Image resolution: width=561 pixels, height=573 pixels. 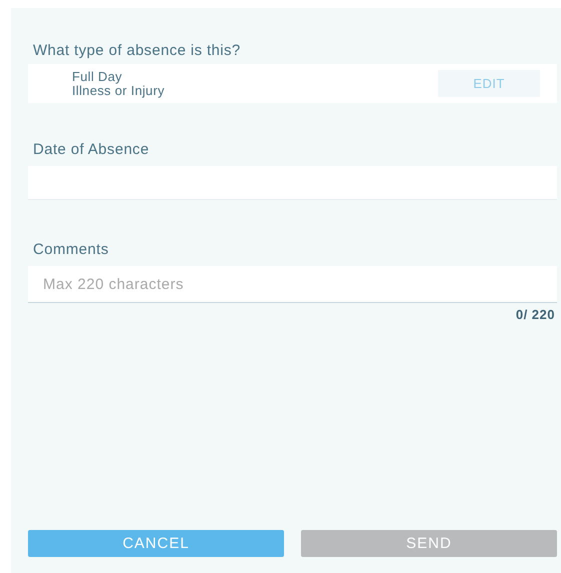 I want to click on cancel-button: CANCEL, so click(x=156, y=543).